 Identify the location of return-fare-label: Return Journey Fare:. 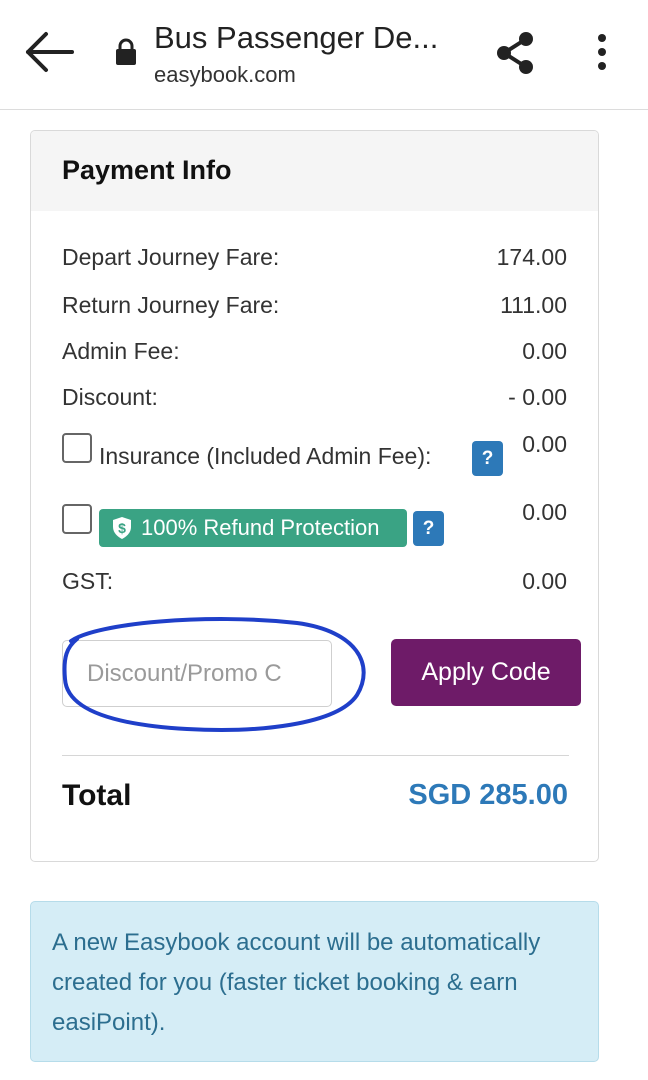
(171, 305).